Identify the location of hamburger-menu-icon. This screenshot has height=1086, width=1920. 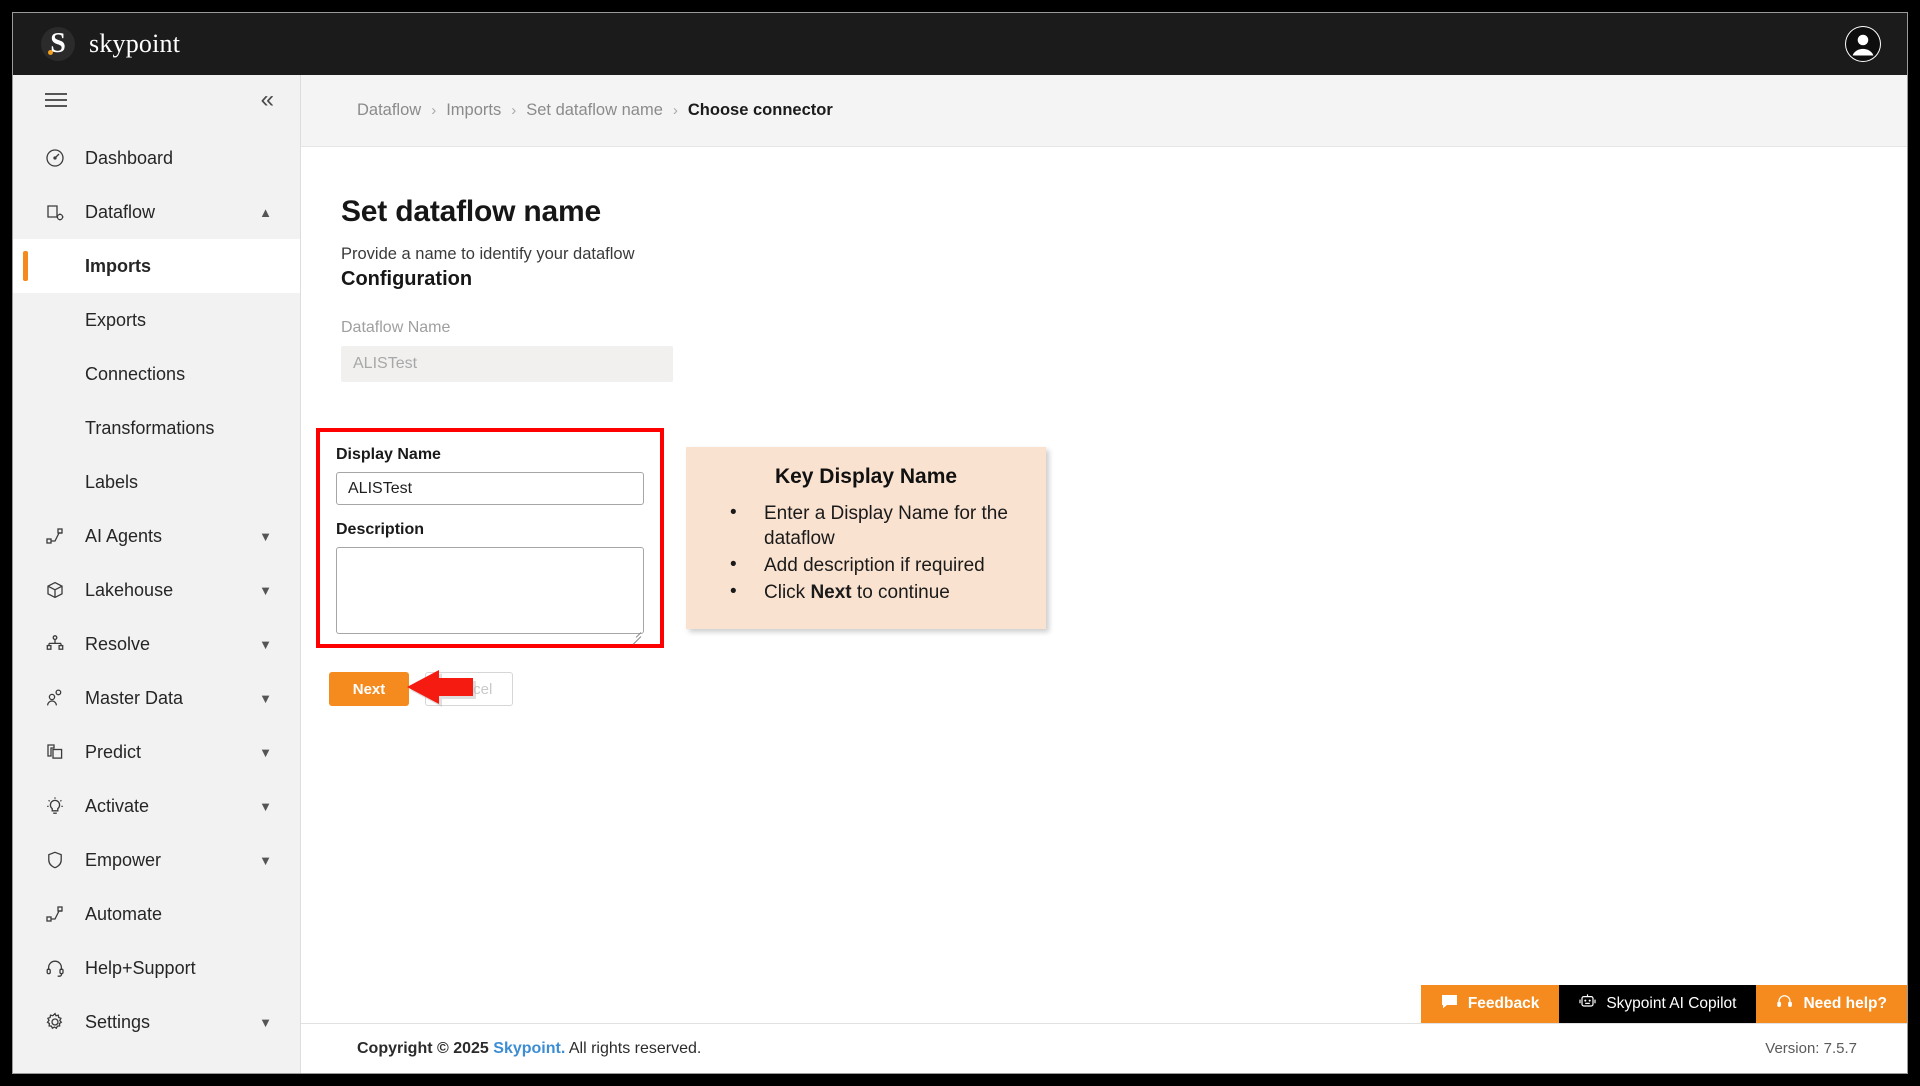
(56, 100).